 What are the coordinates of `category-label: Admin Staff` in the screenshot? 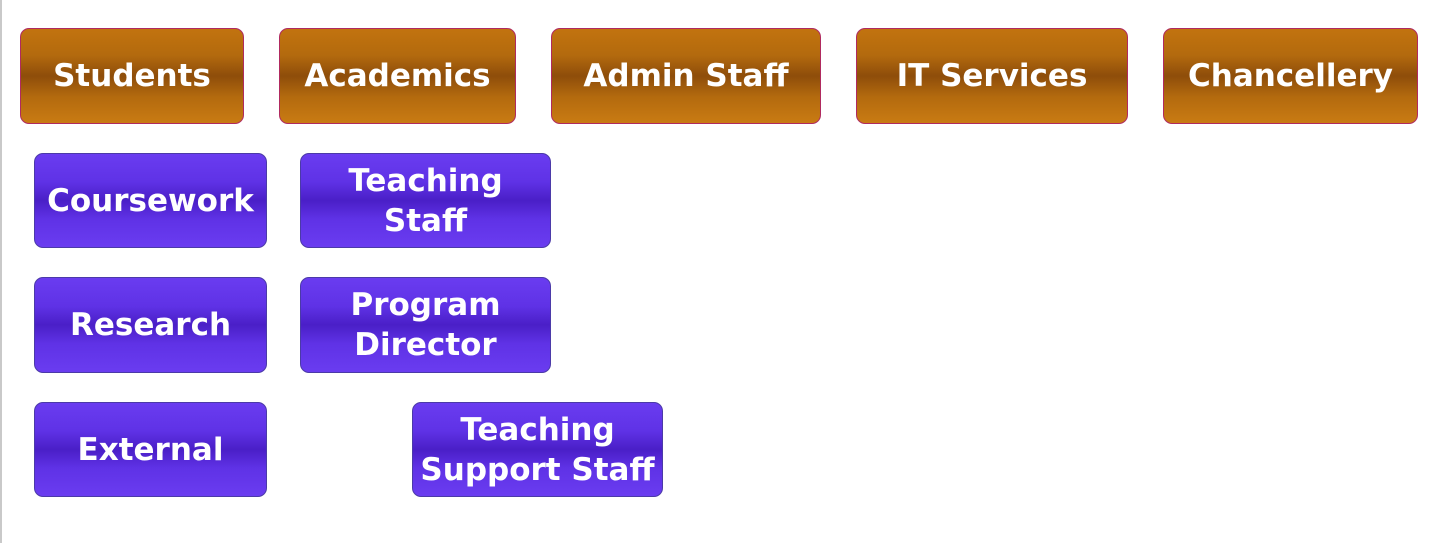 It's located at (686, 76).